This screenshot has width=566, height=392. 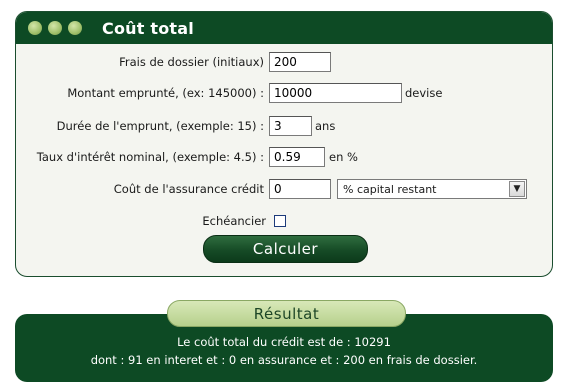 What do you see at coordinates (165, 93) in the screenshot?
I see `montant-label: Montant emprunté, (ex: 145000) :` at bounding box center [165, 93].